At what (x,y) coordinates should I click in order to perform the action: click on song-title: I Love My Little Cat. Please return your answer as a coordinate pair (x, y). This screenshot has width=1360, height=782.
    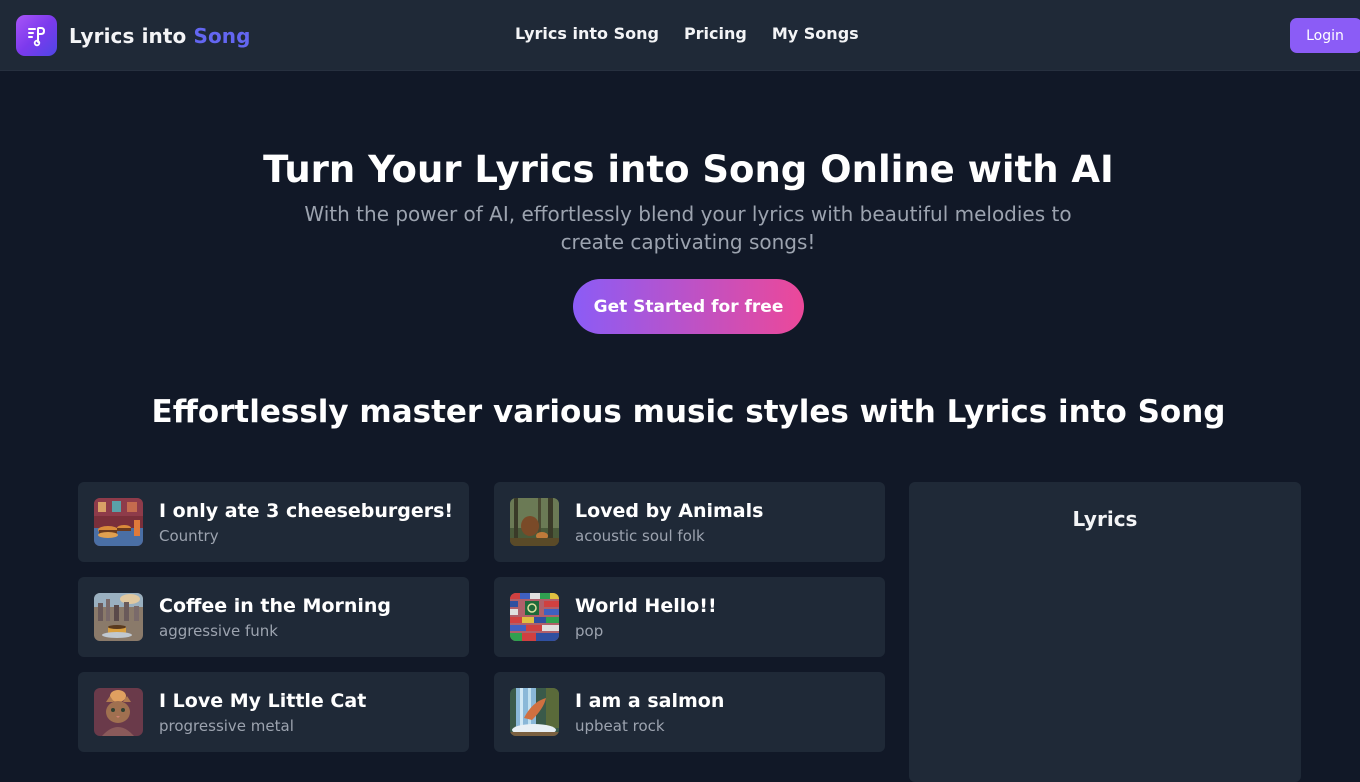
    Looking at the image, I should click on (263, 701).